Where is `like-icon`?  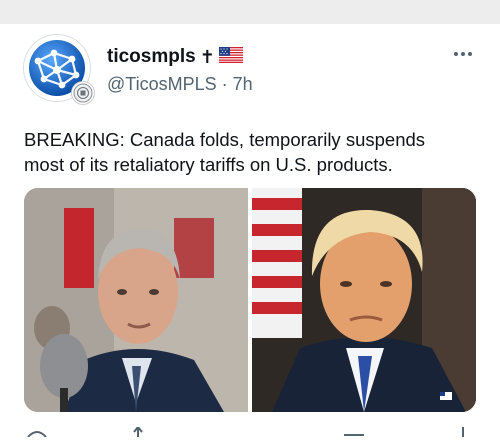
like-icon is located at coordinates (354, 435).